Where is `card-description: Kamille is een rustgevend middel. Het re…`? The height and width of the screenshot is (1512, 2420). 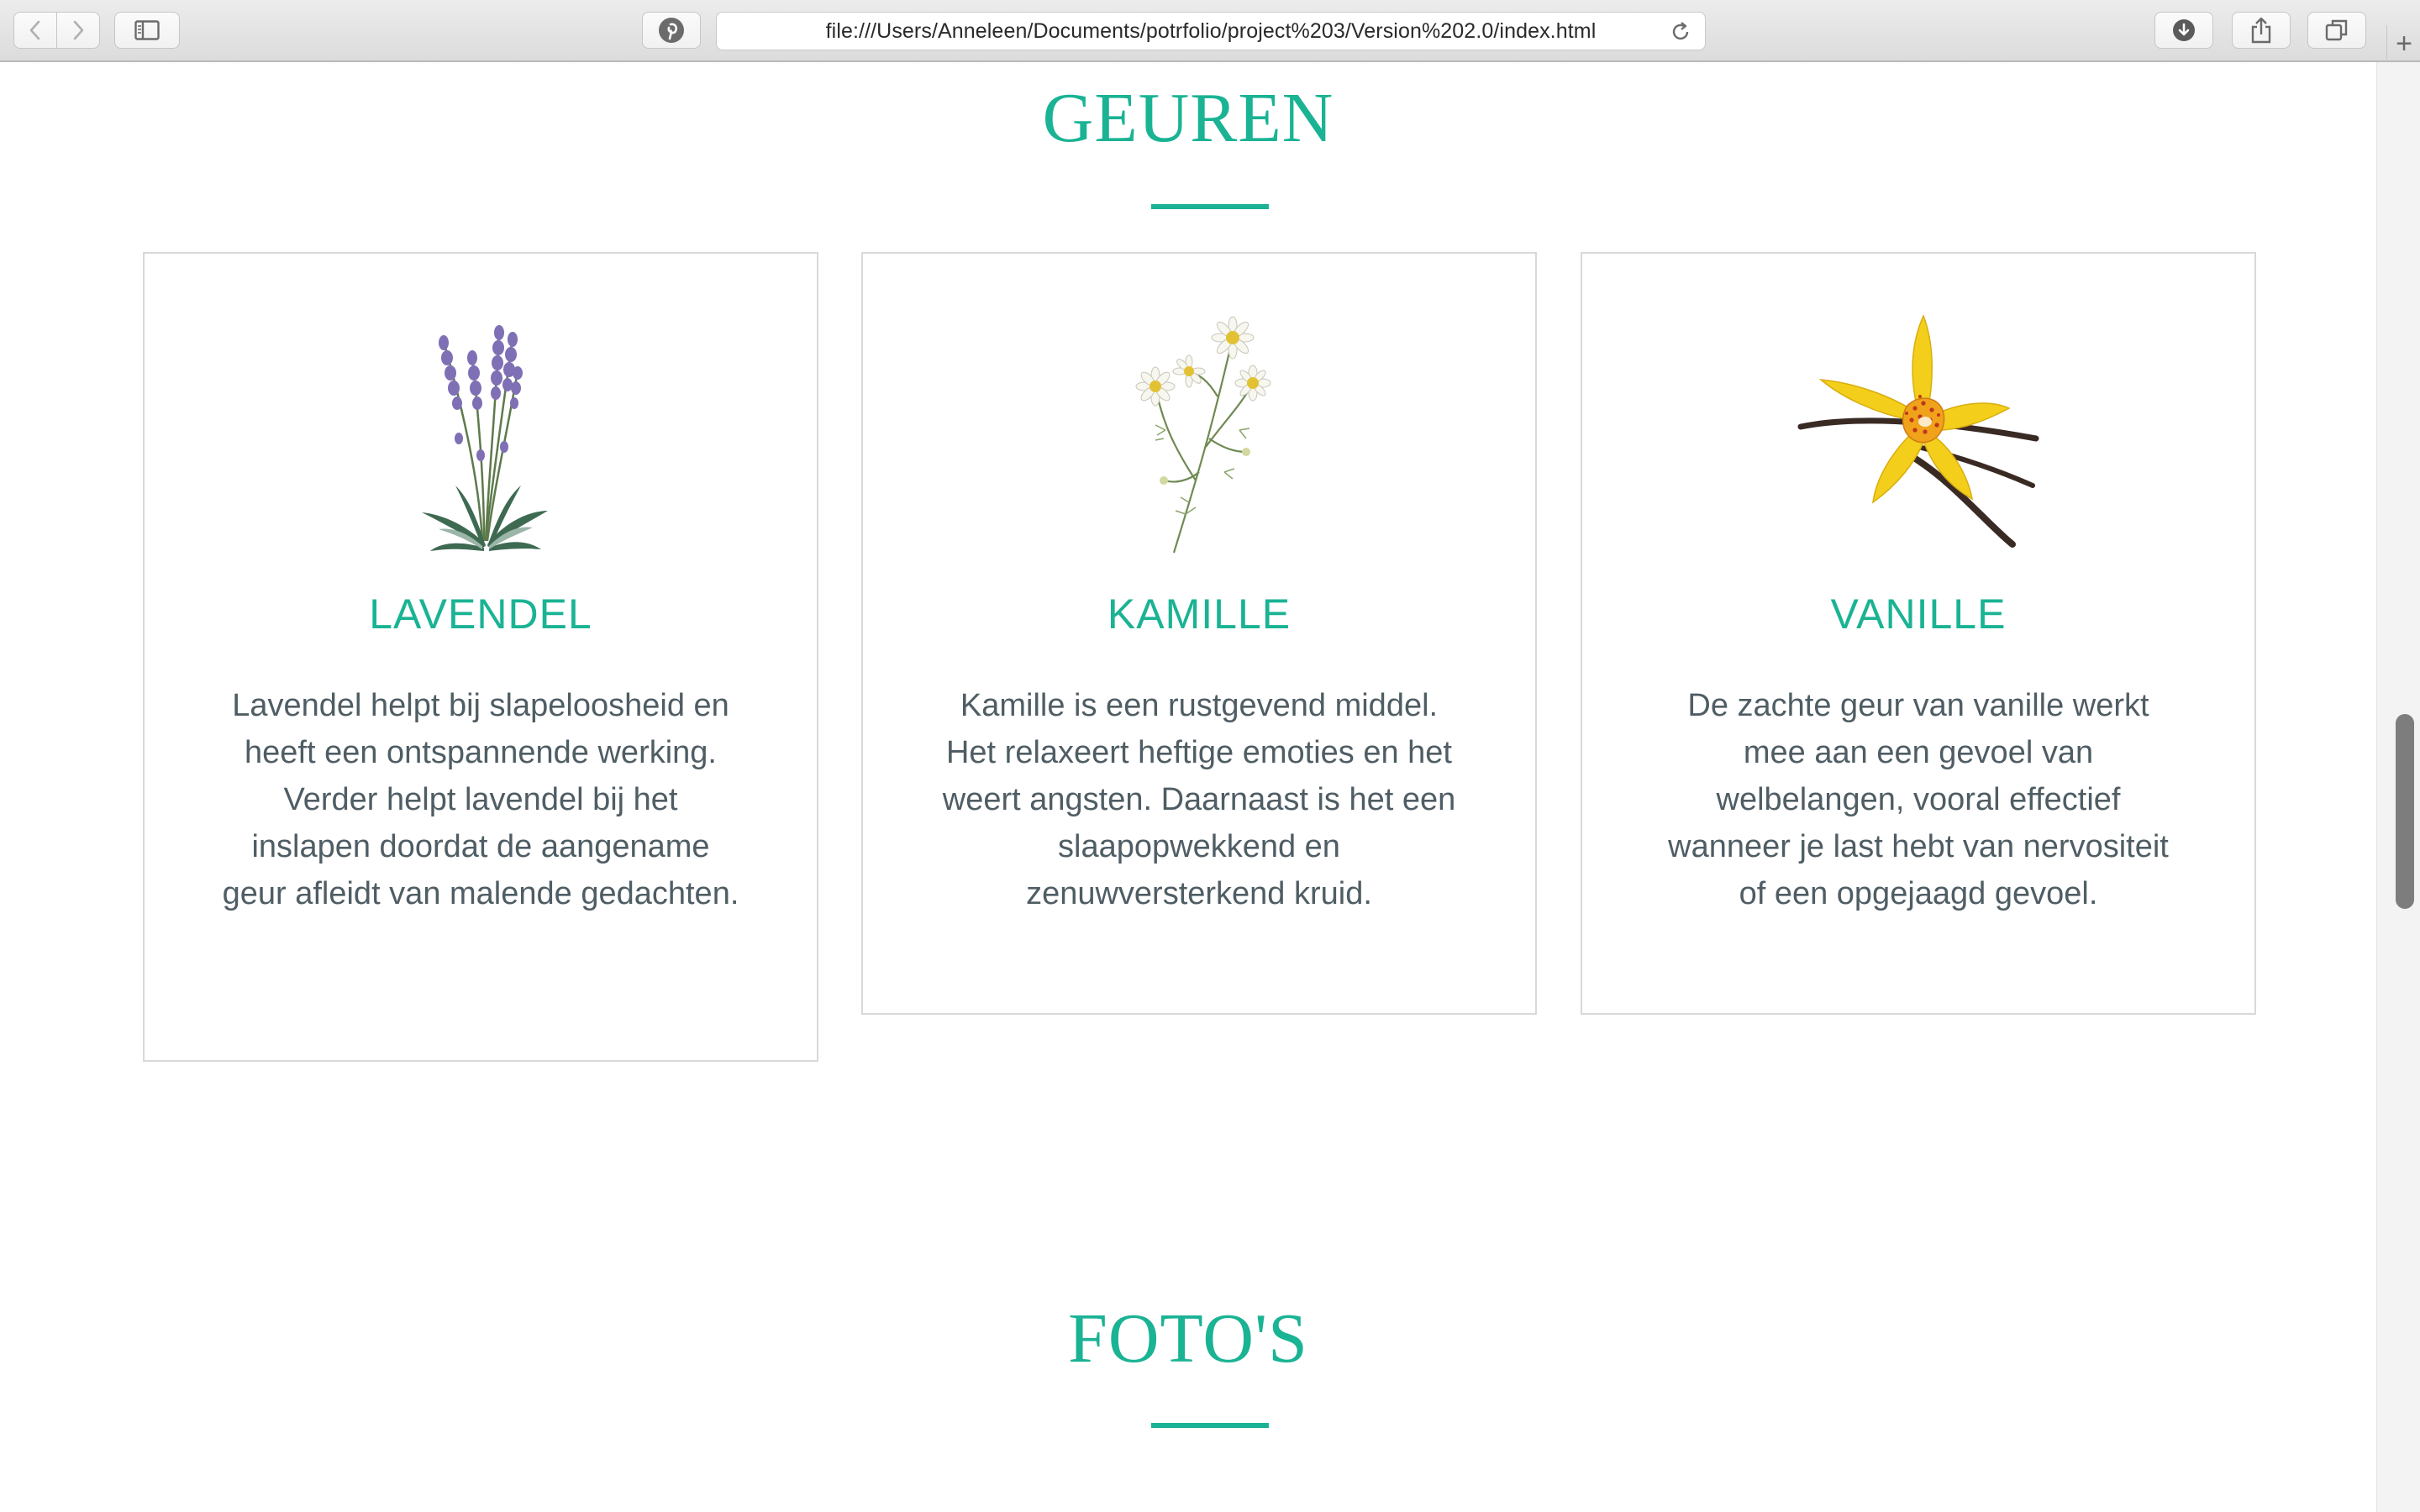 card-description: Kamille is een rustgevend middel. Het re… is located at coordinates (1199, 799).